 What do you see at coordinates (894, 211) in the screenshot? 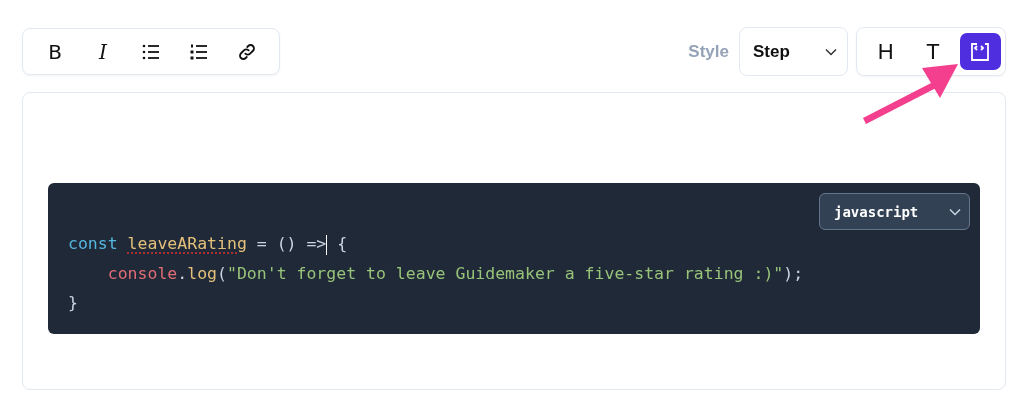
I see `language-select: javascript` at bounding box center [894, 211].